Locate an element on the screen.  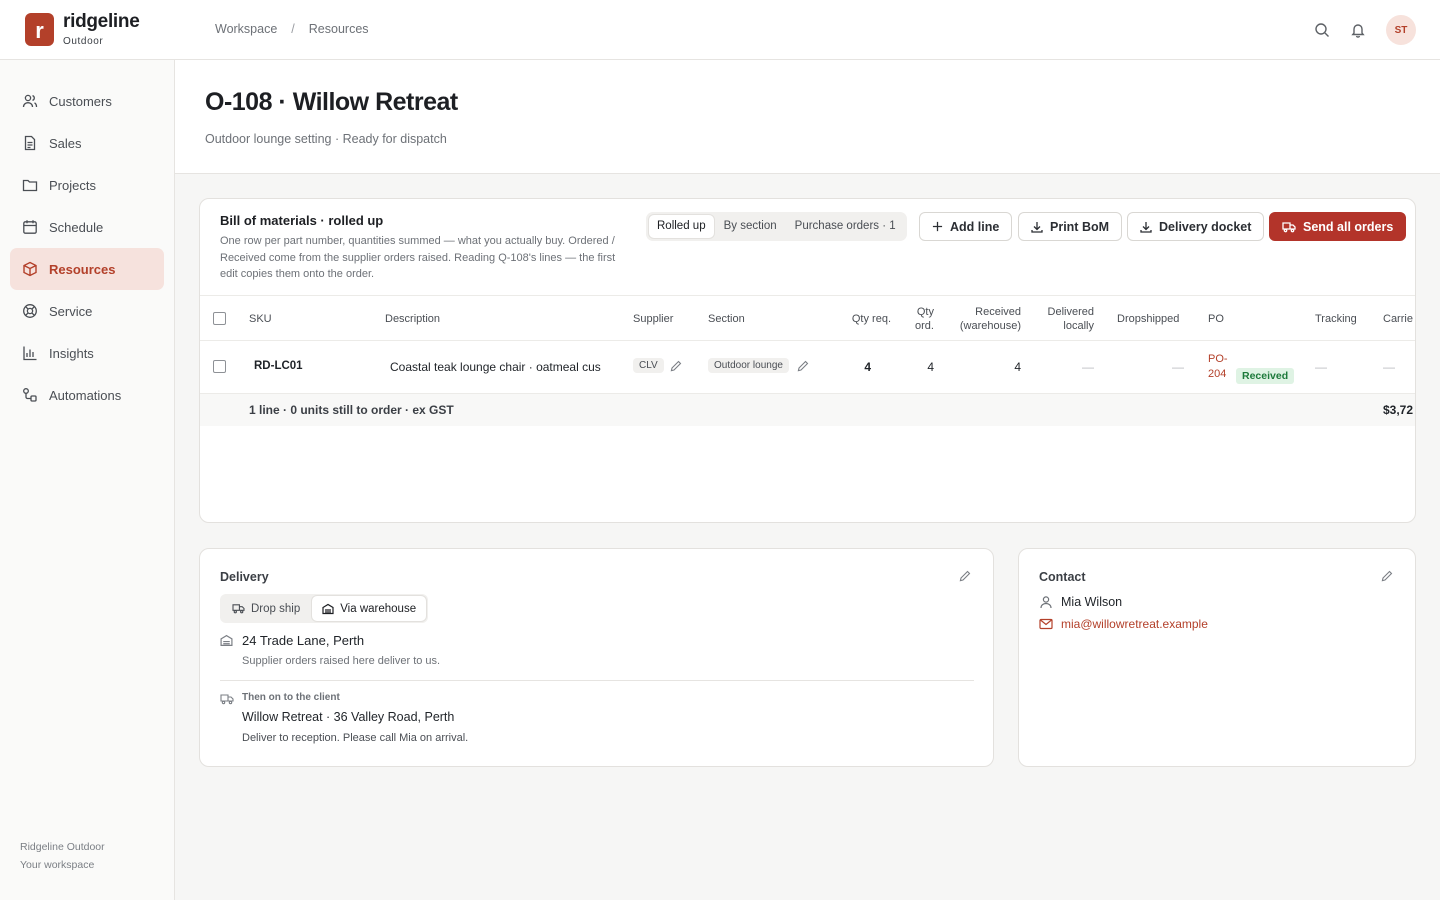
sidebar-item-insights: Insights is located at coordinates (87, 353).